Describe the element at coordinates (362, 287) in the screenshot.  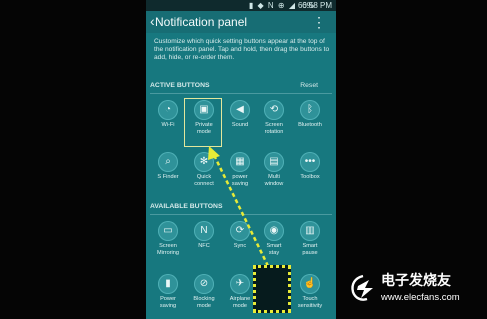
I see `elecfans-logo` at that location.